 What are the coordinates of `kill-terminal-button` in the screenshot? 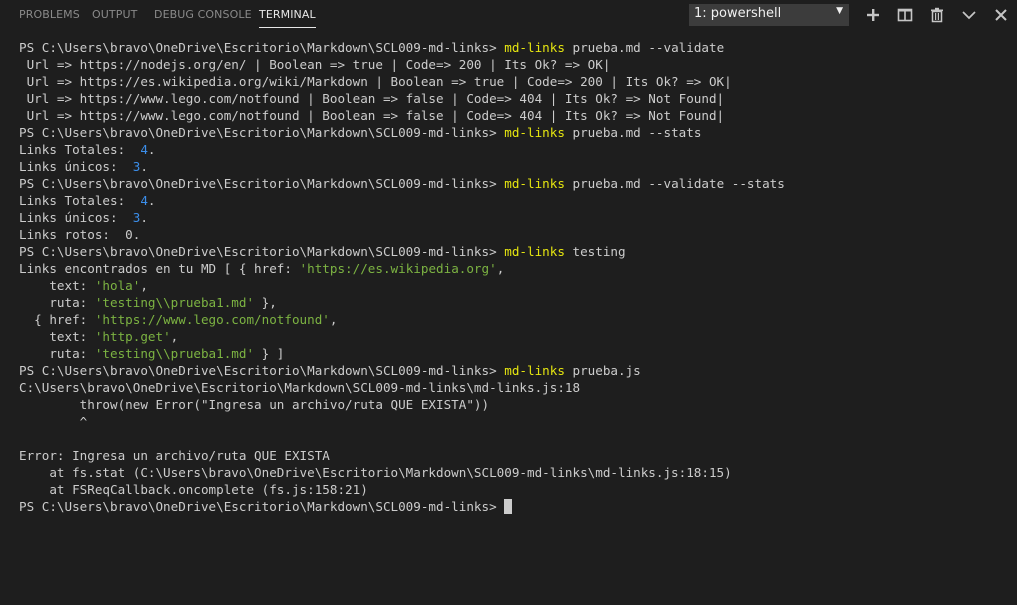 It's located at (937, 15).